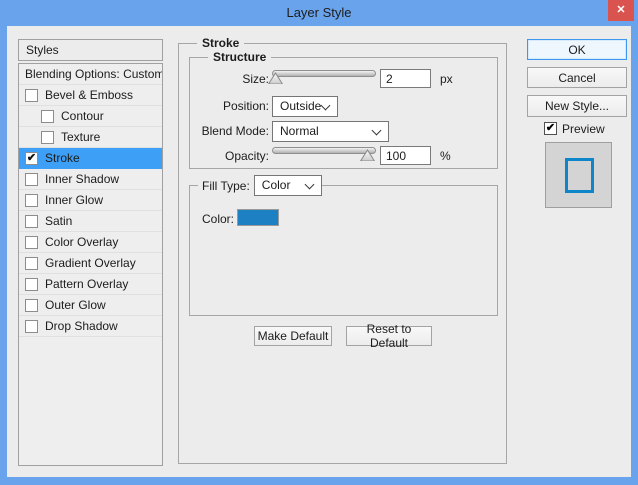 The image size is (638, 485). Describe the element at coordinates (82, 116) in the screenshot. I see `style-item-label: Contour` at that location.